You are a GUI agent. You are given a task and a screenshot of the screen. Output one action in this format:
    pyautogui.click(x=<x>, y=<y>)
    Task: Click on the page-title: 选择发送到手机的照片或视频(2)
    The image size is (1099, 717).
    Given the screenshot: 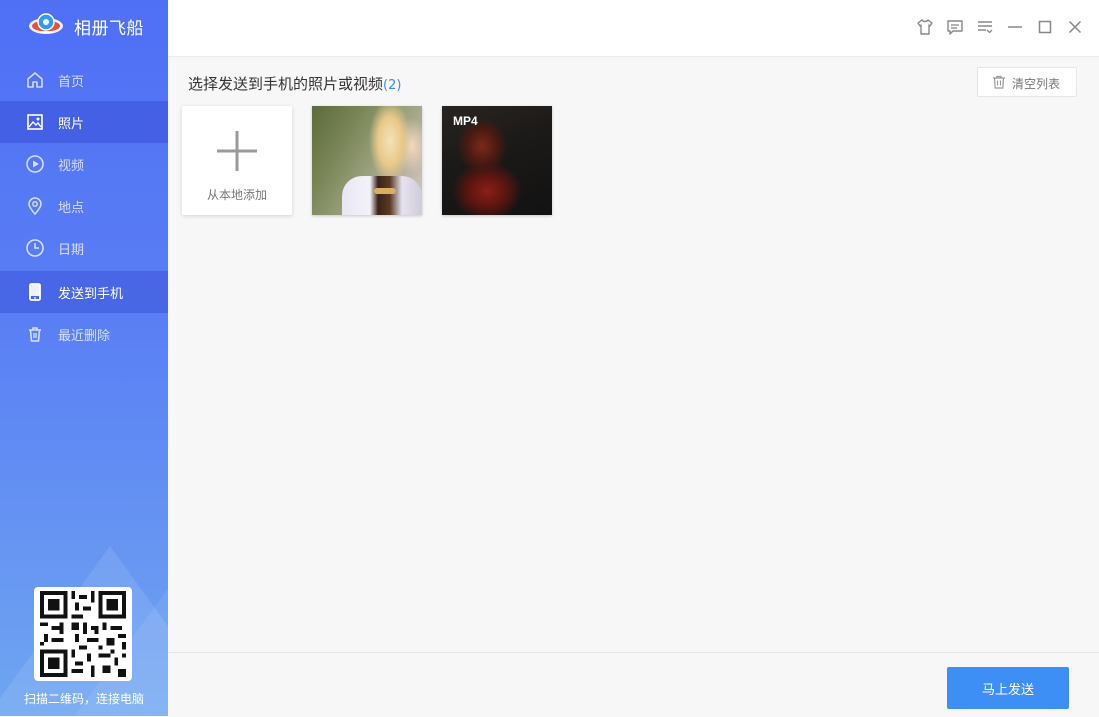 What is the action you would take?
    pyautogui.click(x=294, y=83)
    